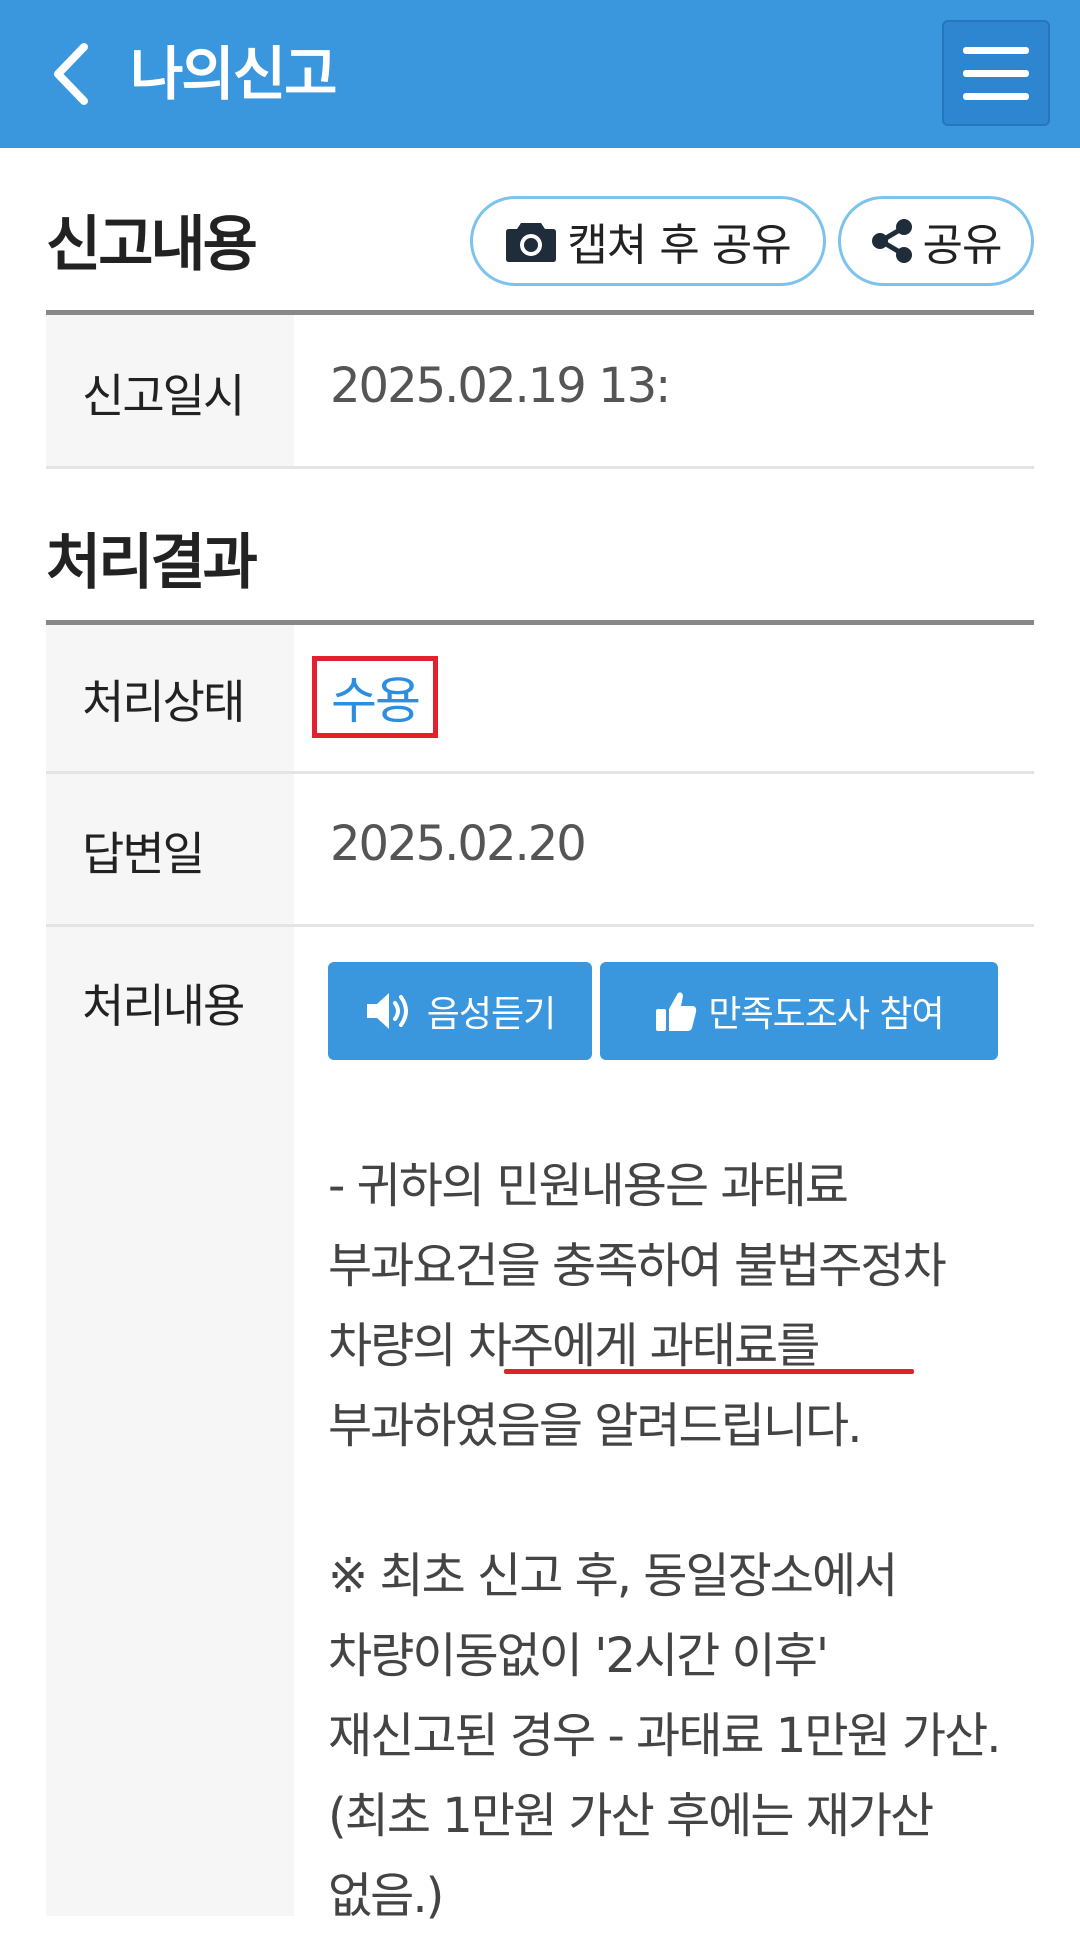 The width and height of the screenshot is (1080, 1936). Describe the element at coordinates (163, 1006) in the screenshot. I see `content-label: 처리내용` at that location.